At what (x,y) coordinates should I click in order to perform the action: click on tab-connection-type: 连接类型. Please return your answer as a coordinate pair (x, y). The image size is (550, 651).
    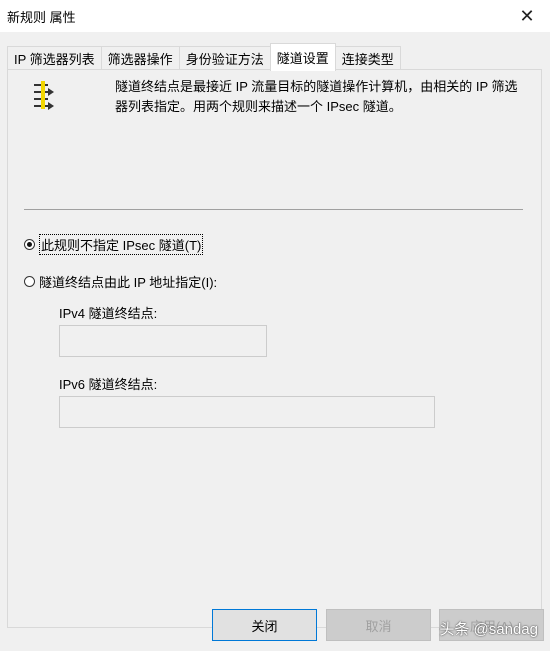
    Looking at the image, I should click on (367, 58).